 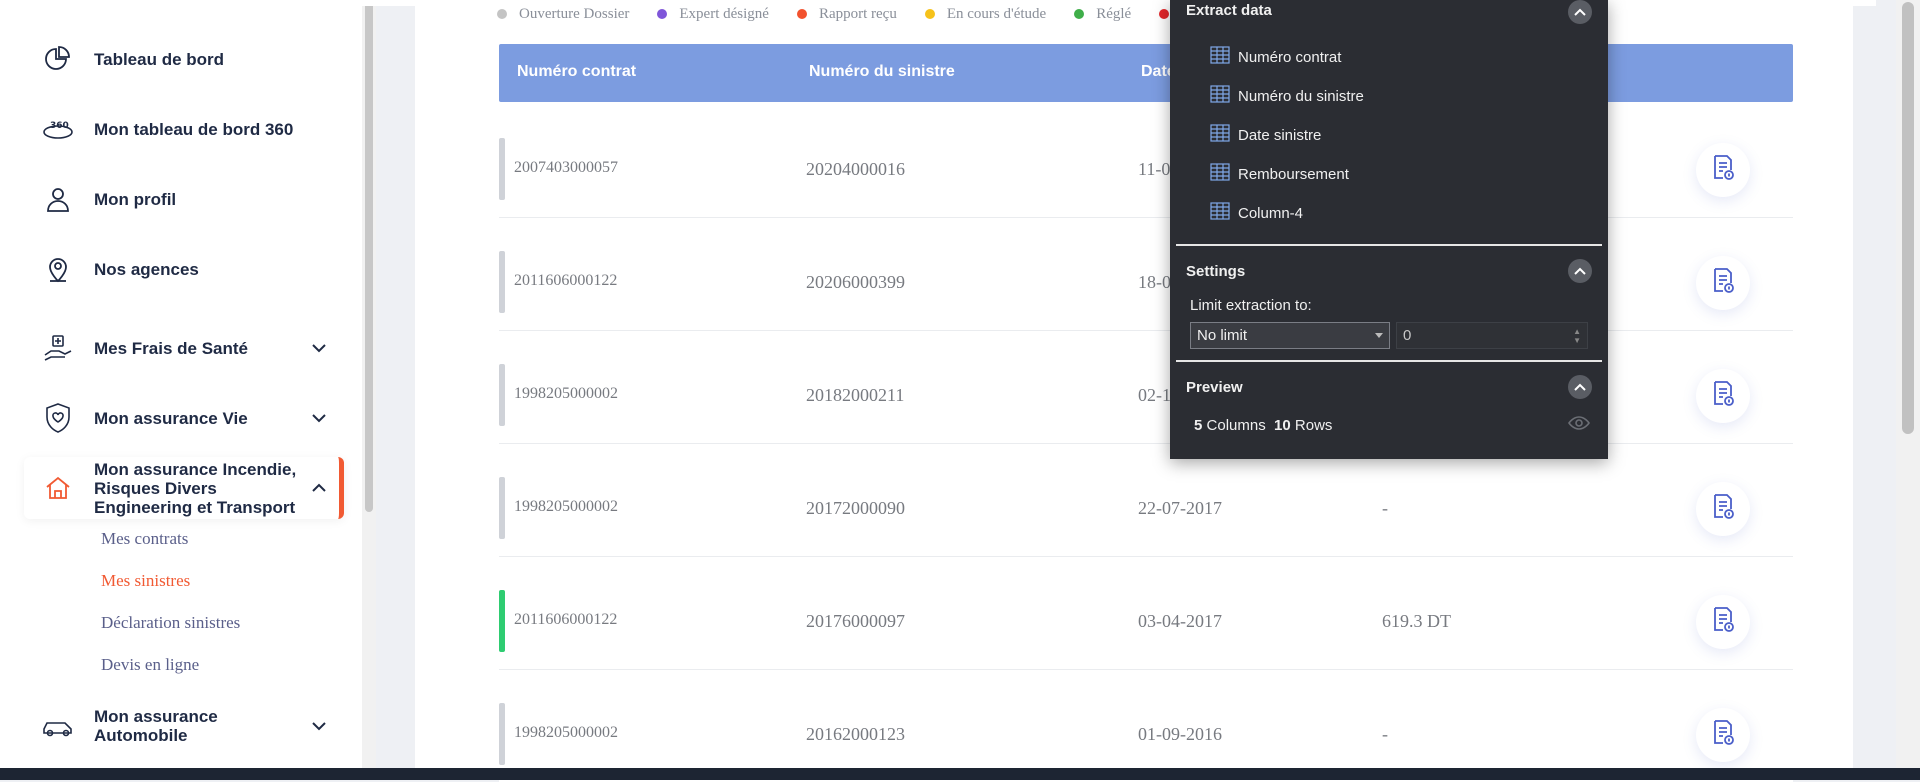 I want to click on cell-numero-sinistre: 20206000399, so click(x=855, y=282).